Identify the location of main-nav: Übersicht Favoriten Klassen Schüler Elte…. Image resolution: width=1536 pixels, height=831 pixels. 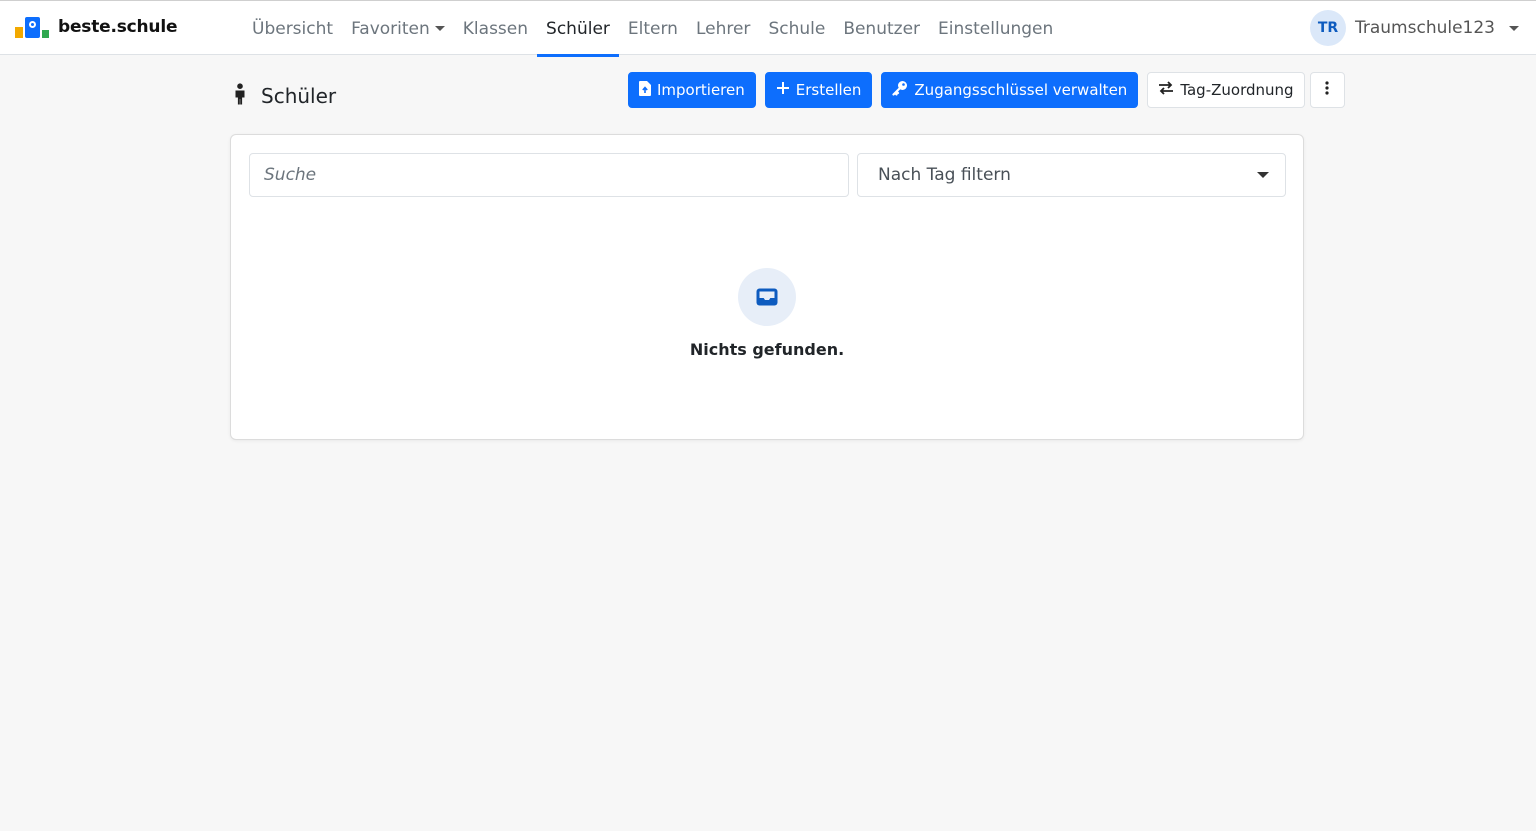
(652, 29).